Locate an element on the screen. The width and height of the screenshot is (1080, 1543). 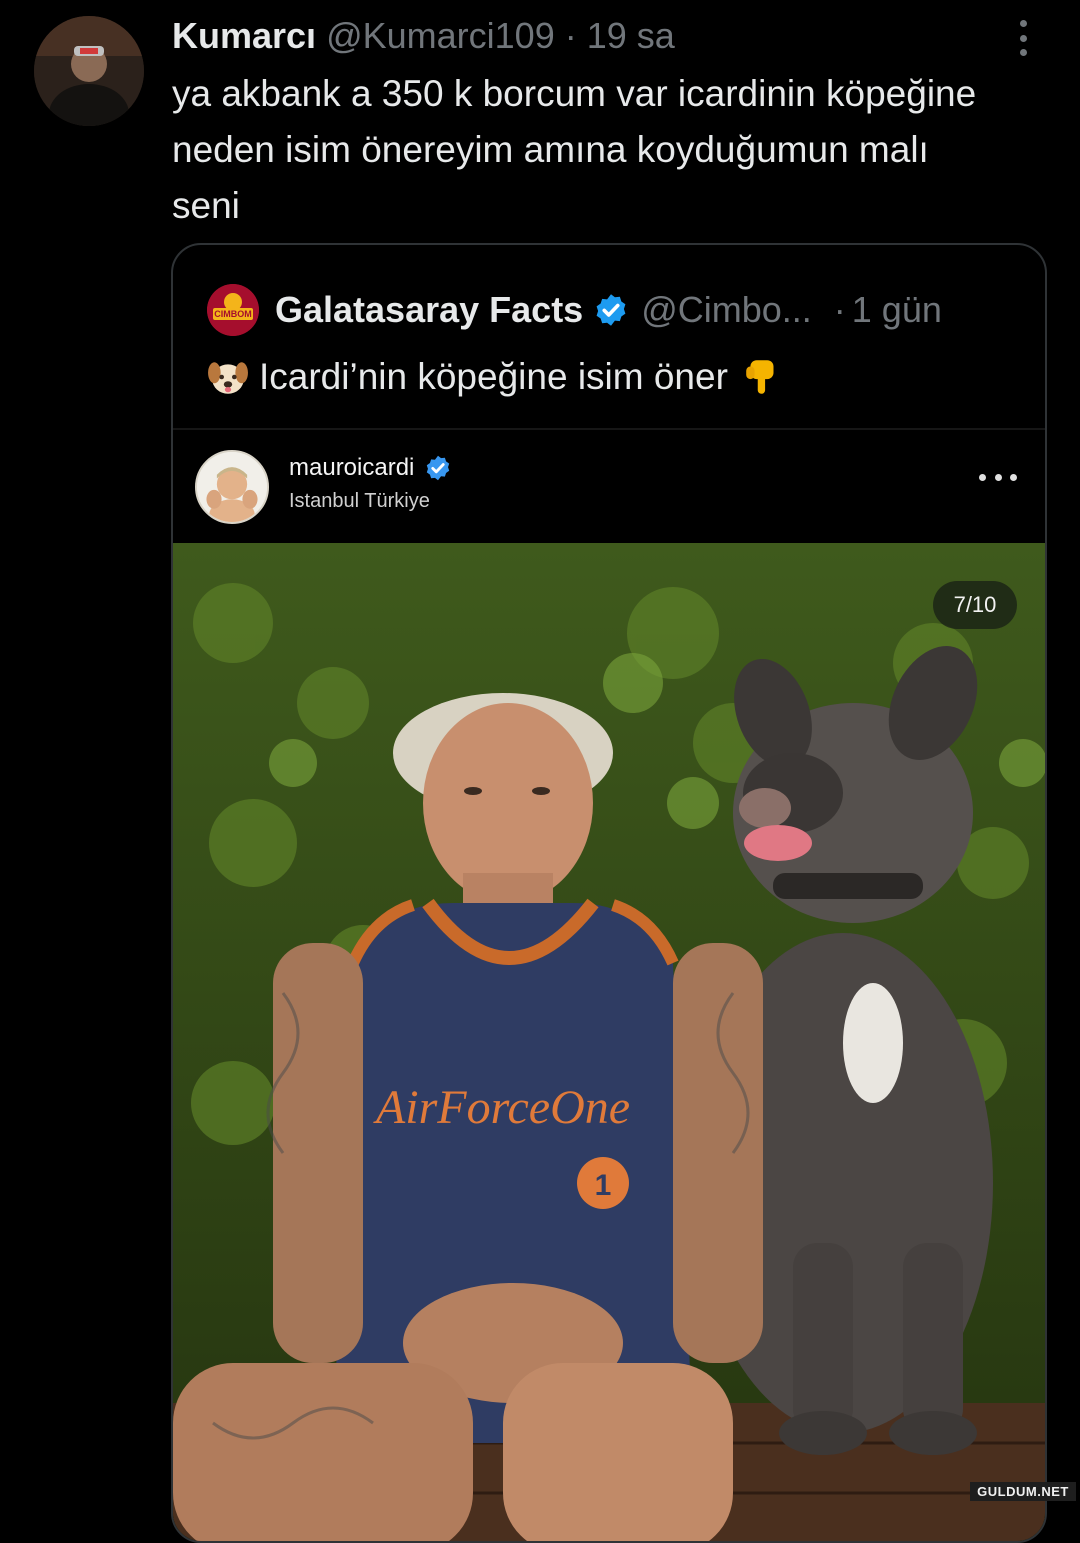
pointing-down-emoji is located at coordinates (763, 377).